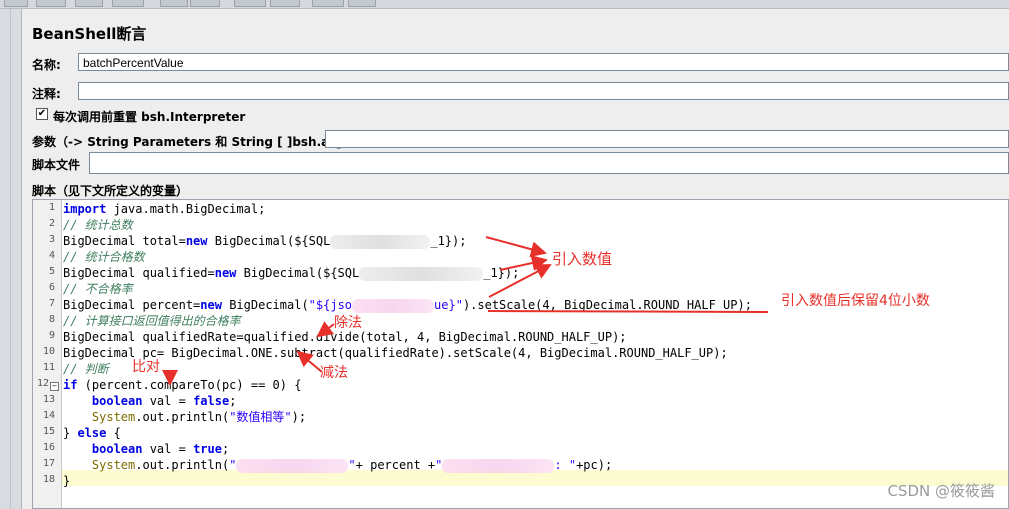  Describe the element at coordinates (941, 491) in the screenshot. I see `watermark: CSDN @筱筱酱` at that location.